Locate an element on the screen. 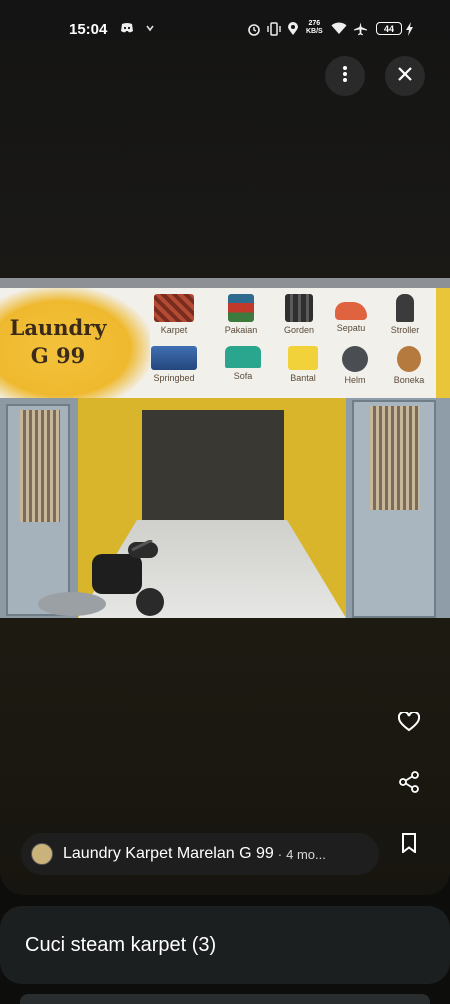  share-icon is located at coordinates (409, 784).